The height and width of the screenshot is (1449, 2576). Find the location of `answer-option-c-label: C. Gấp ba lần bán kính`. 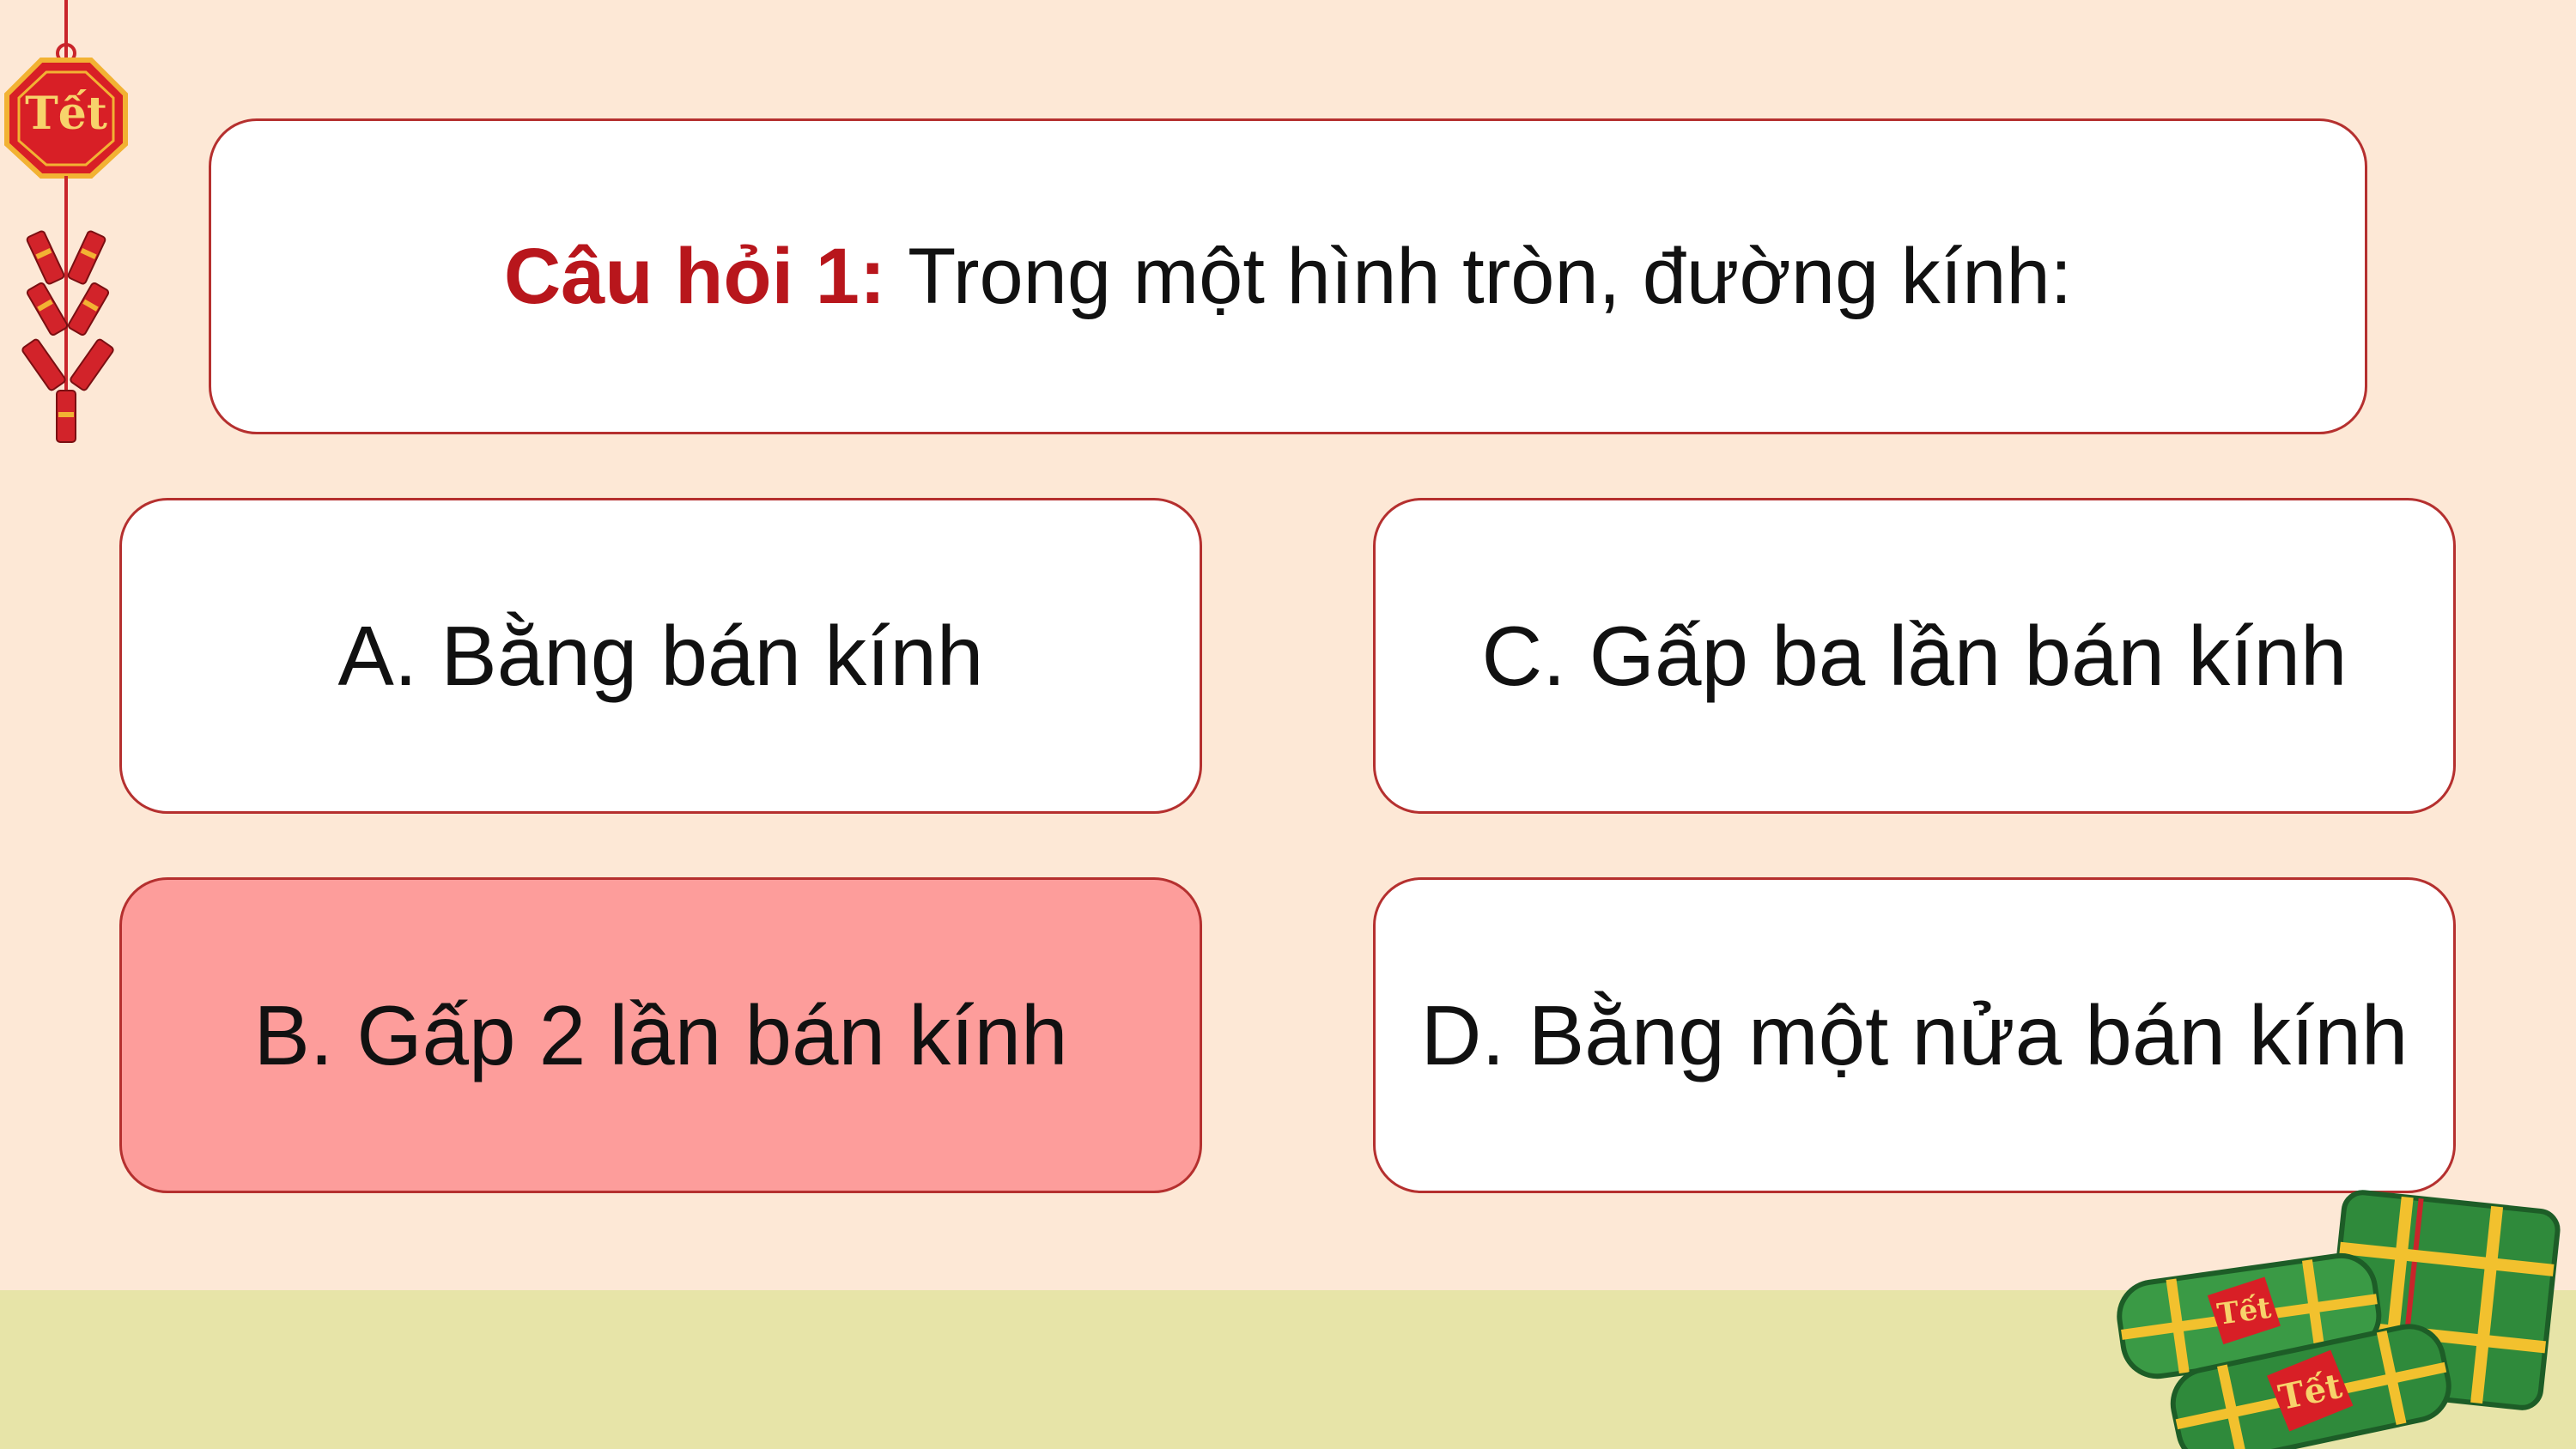

answer-option-c-label: C. Gấp ba lần bán kính is located at coordinates (1915, 655).